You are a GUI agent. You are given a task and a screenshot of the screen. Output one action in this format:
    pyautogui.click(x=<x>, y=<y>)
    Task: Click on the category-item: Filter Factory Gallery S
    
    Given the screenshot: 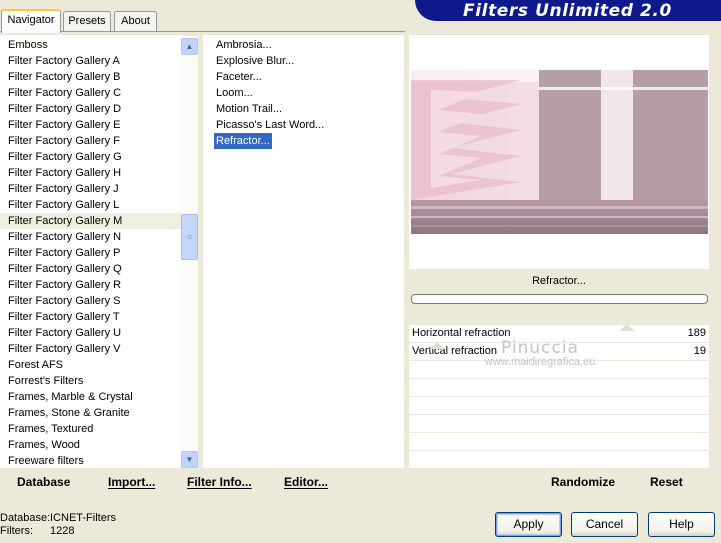 What is the action you would take?
    pyautogui.click(x=90, y=301)
    